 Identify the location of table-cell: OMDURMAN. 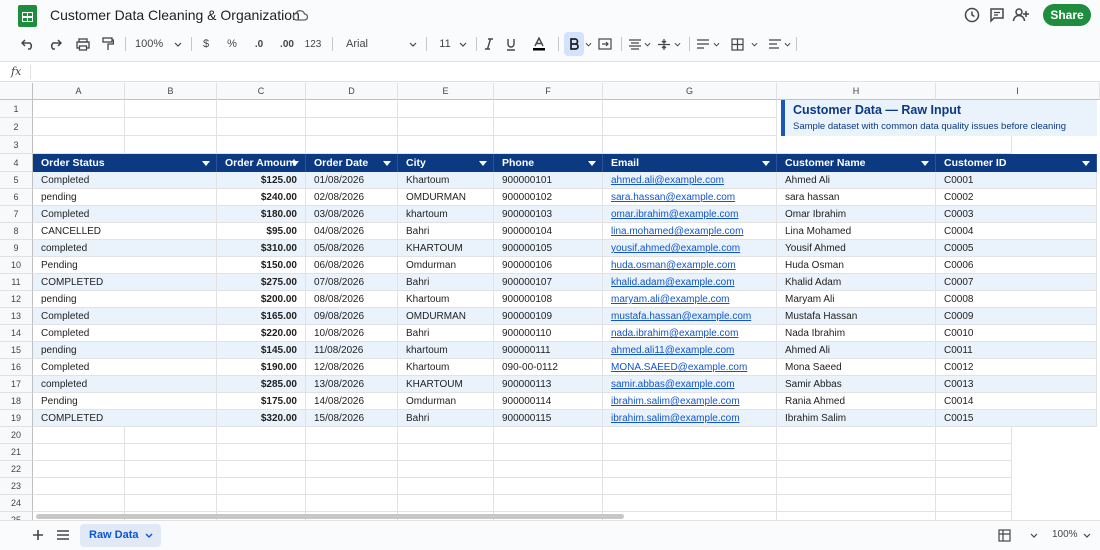
(446, 316).